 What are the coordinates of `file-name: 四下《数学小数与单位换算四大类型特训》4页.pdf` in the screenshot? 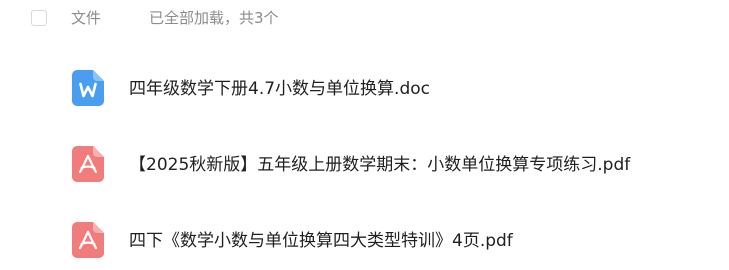 It's located at (321, 241).